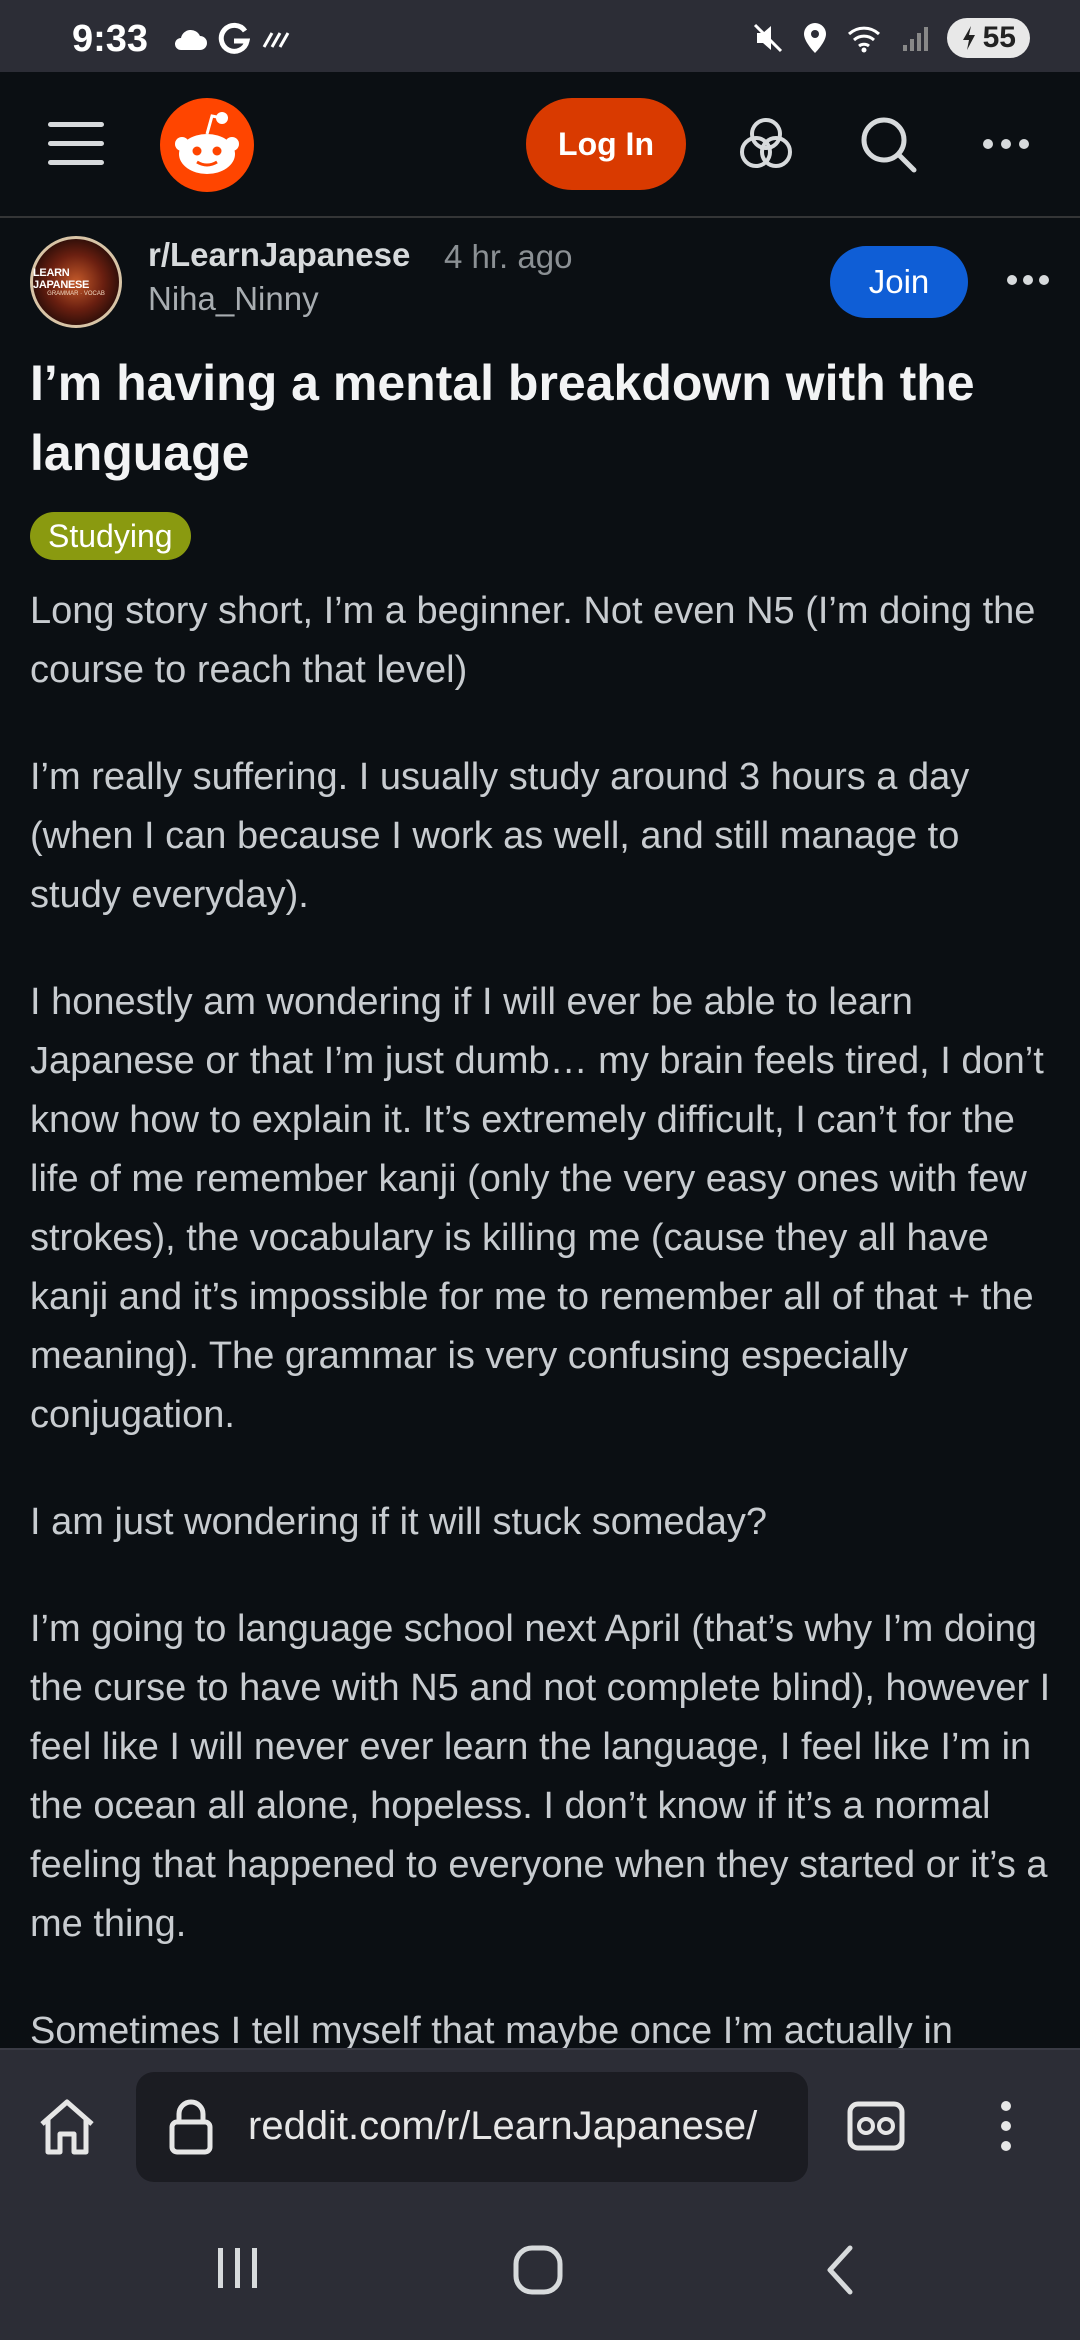  What do you see at coordinates (968, 38) in the screenshot?
I see `charging-bolt-icon` at bounding box center [968, 38].